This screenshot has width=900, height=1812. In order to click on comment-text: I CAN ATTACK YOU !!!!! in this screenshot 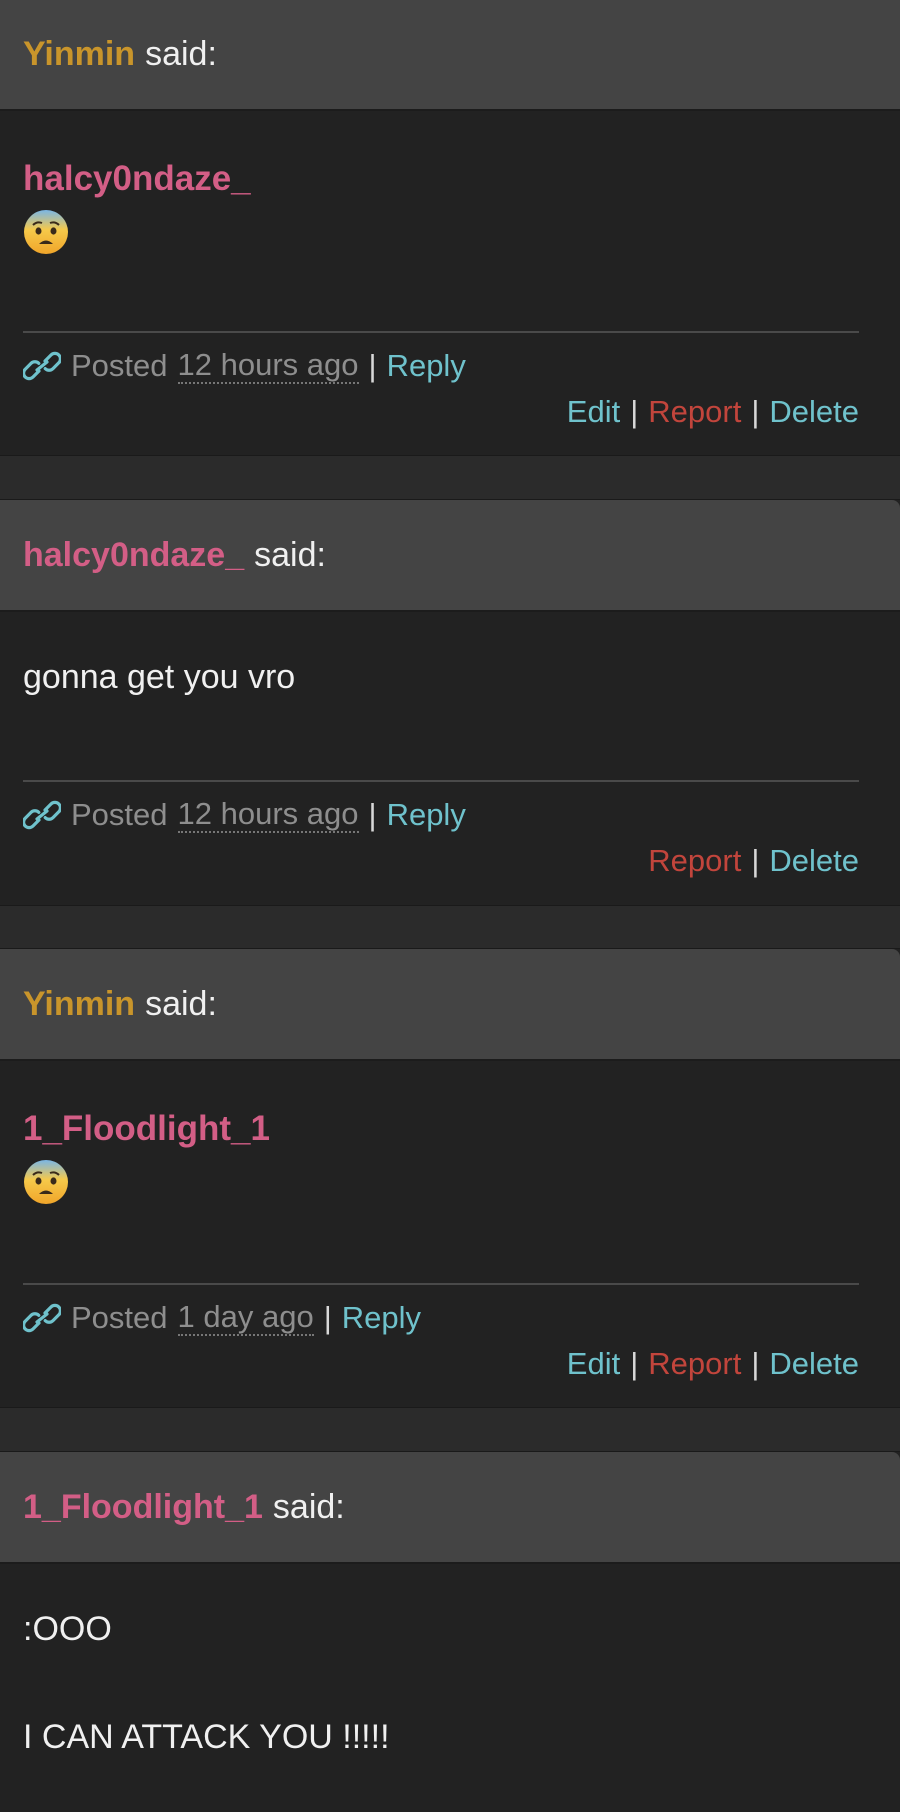, I will do `click(206, 1737)`.